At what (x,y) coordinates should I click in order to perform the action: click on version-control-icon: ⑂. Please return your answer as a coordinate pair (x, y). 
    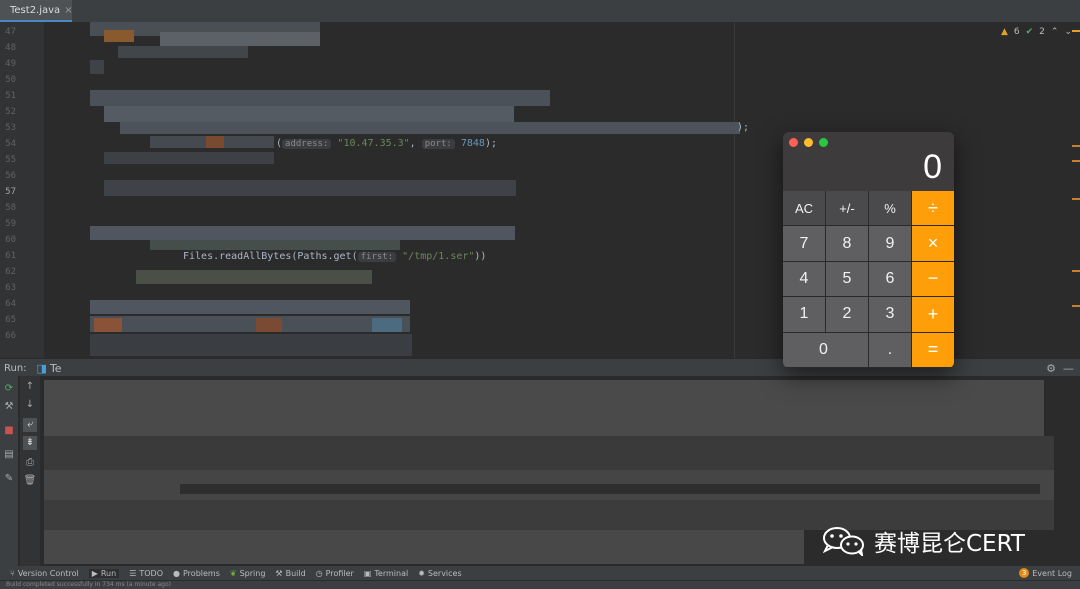
    Looking at the image, I should click on (12, 573).